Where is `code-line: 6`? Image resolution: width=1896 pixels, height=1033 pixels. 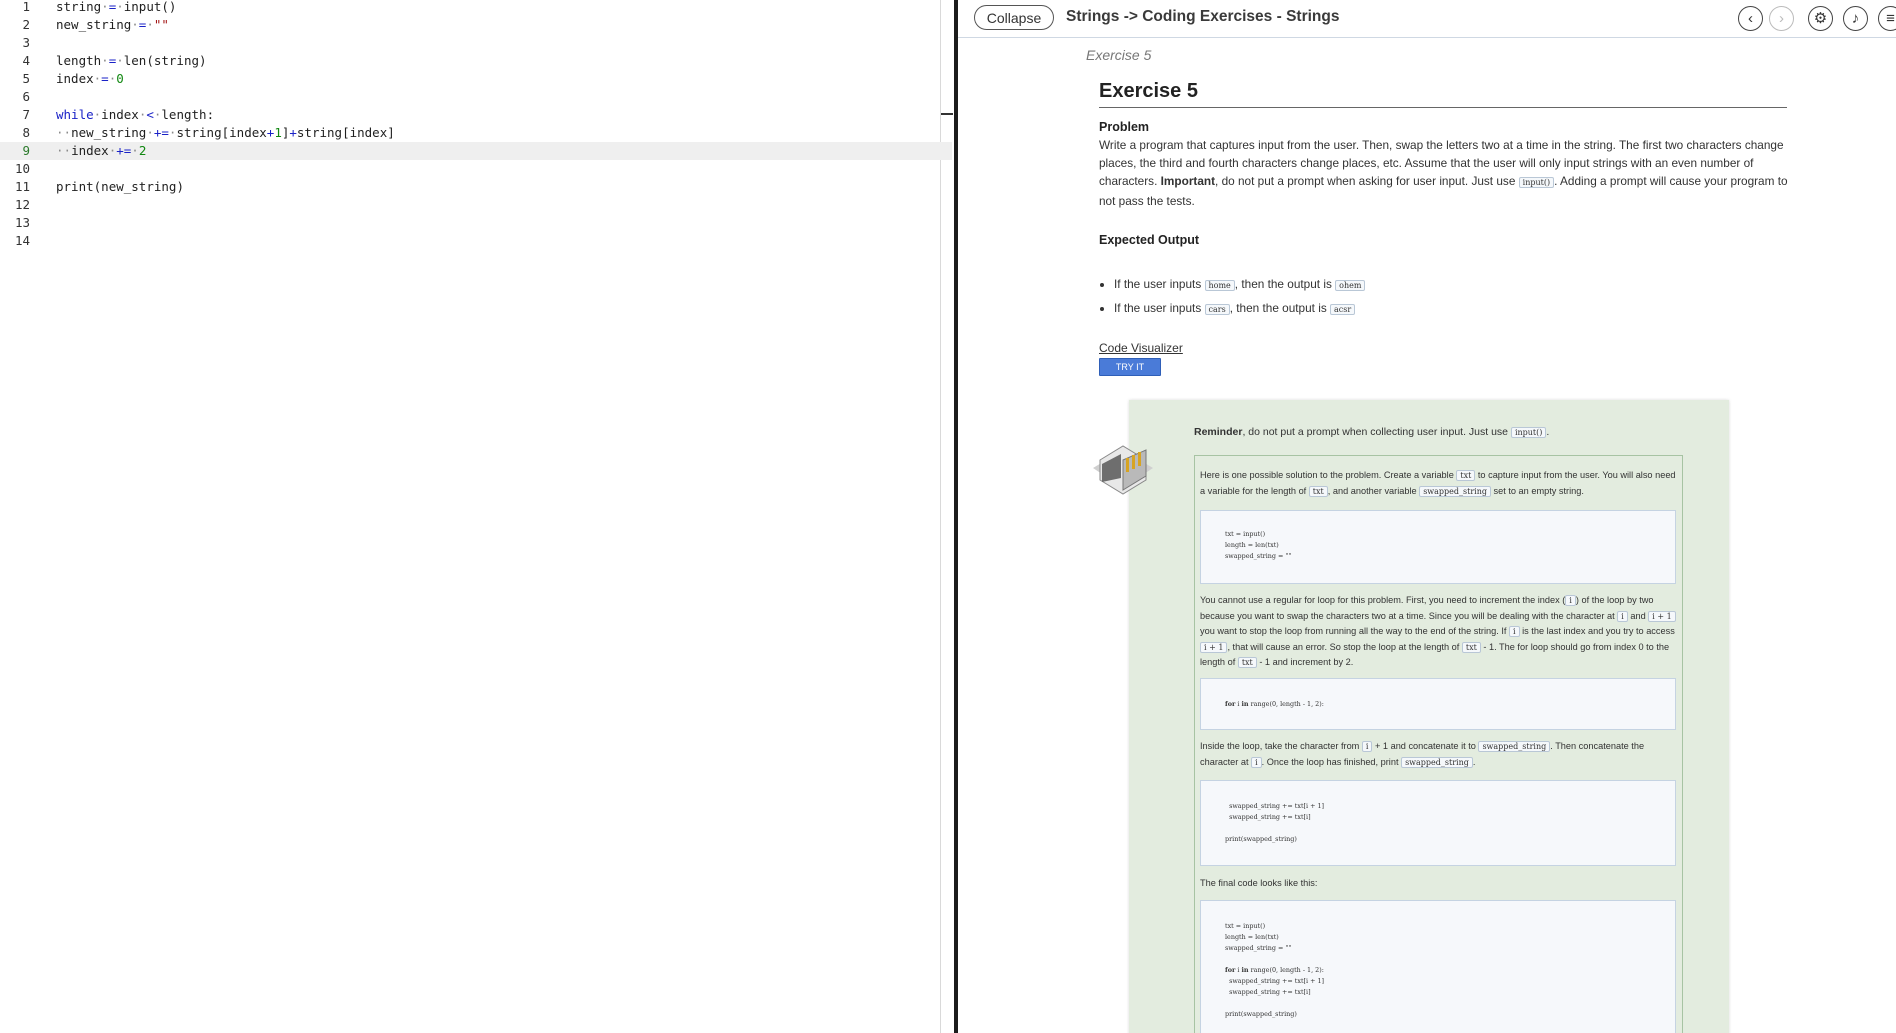 code-line: 6 is located at coordinates (476, 97).